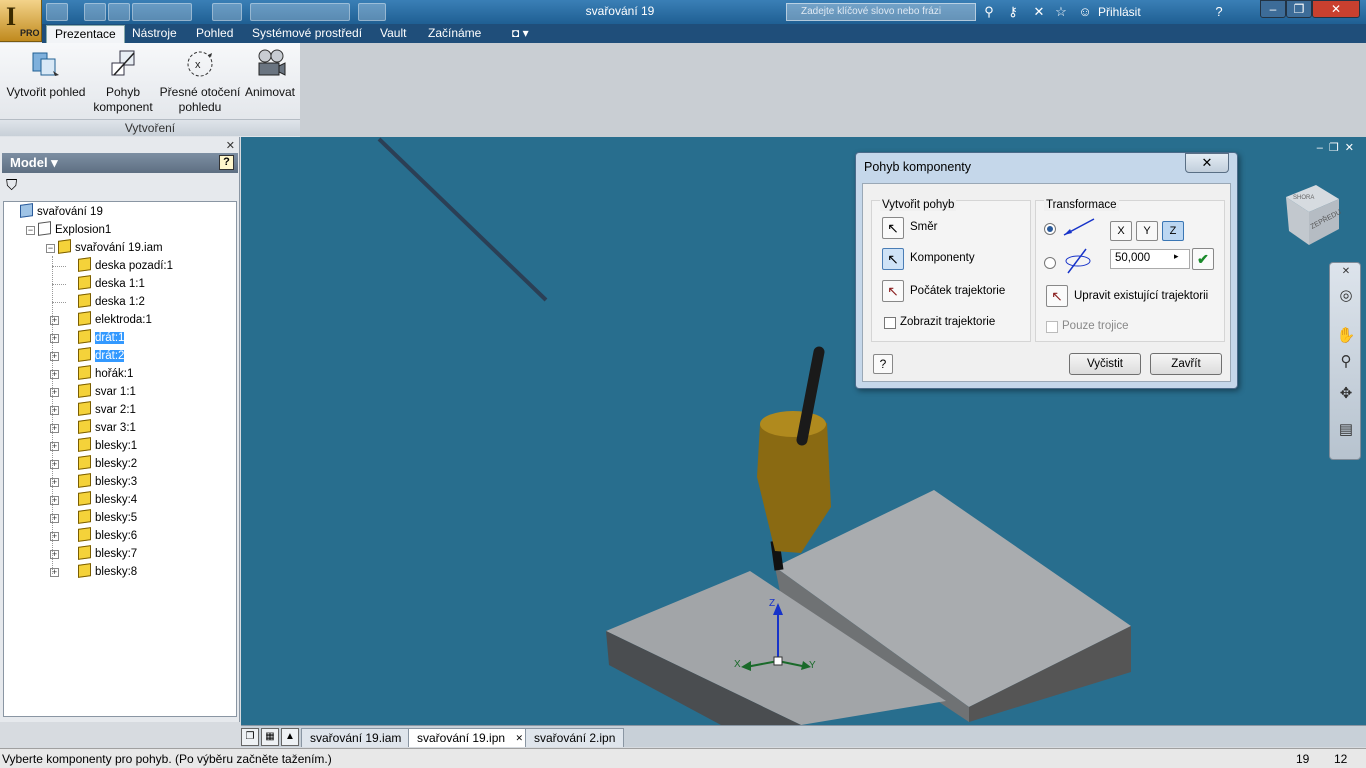 The image size is (1366, 768). Describe the element at coordinates (57, 12) in the screenshot. I see `new-icon` at that location.